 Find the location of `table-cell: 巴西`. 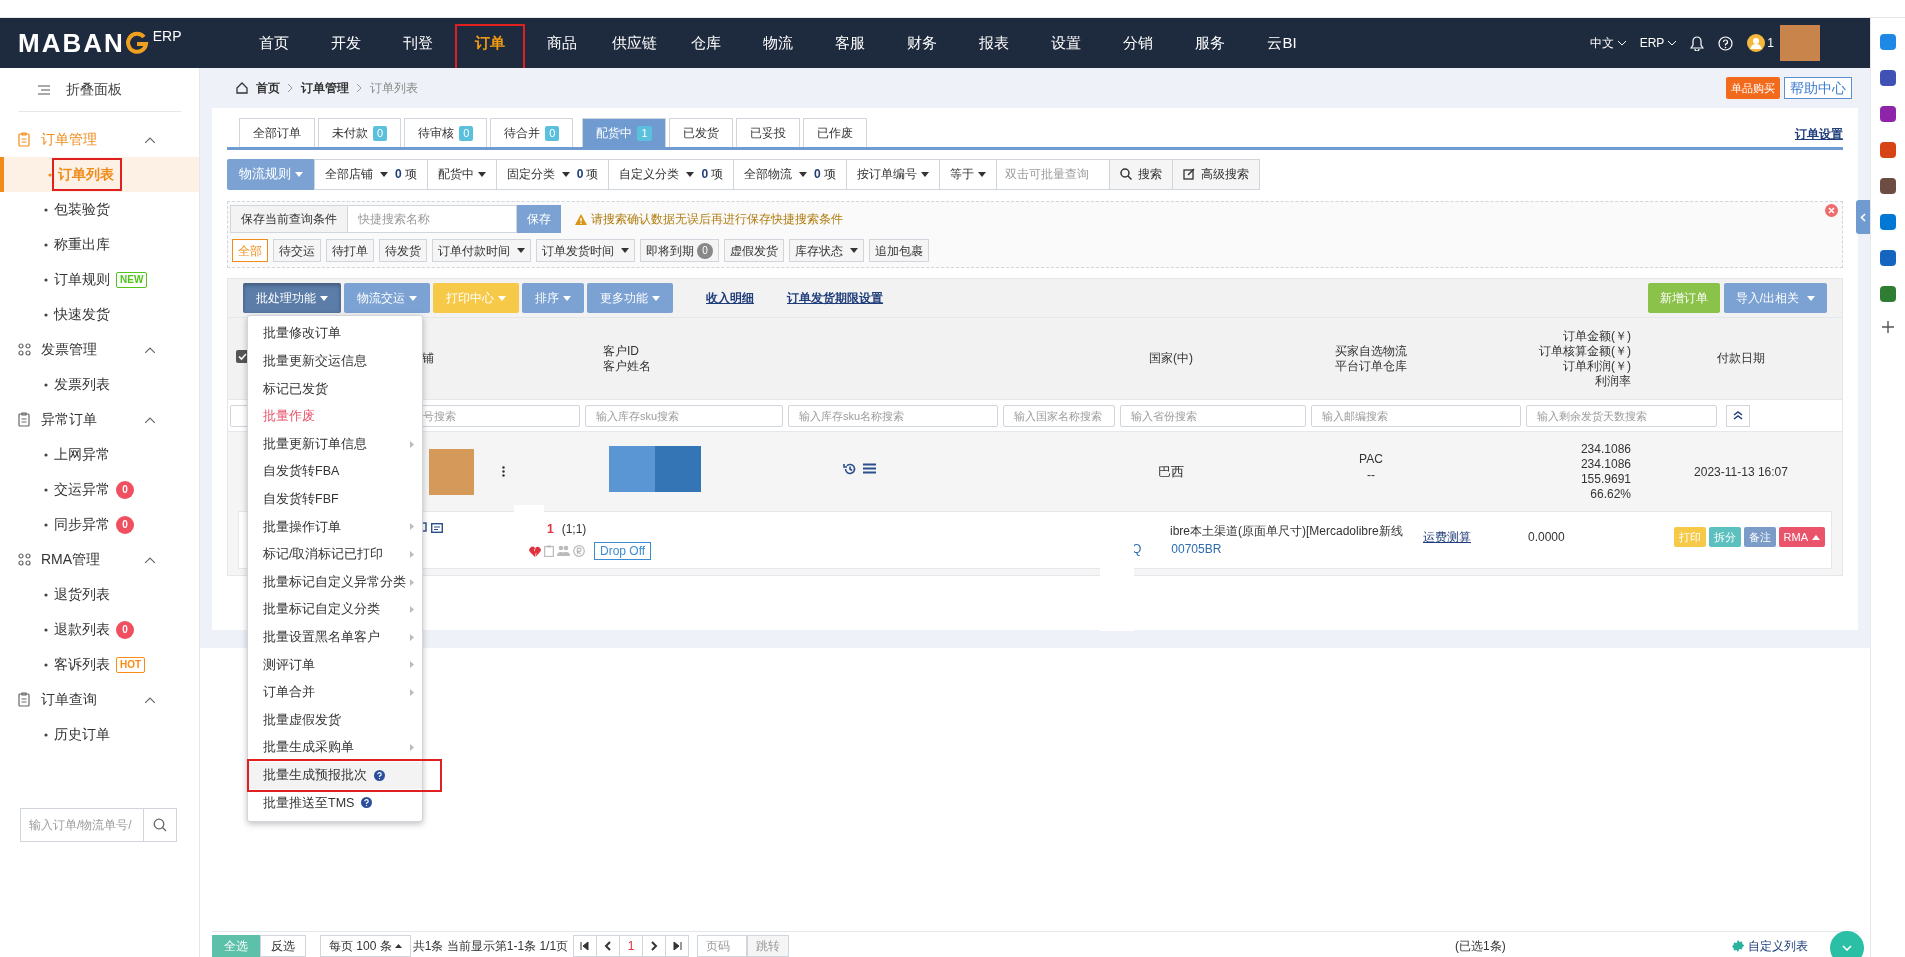

table-cell: 巴西 is located at coordinates (1171, 471).